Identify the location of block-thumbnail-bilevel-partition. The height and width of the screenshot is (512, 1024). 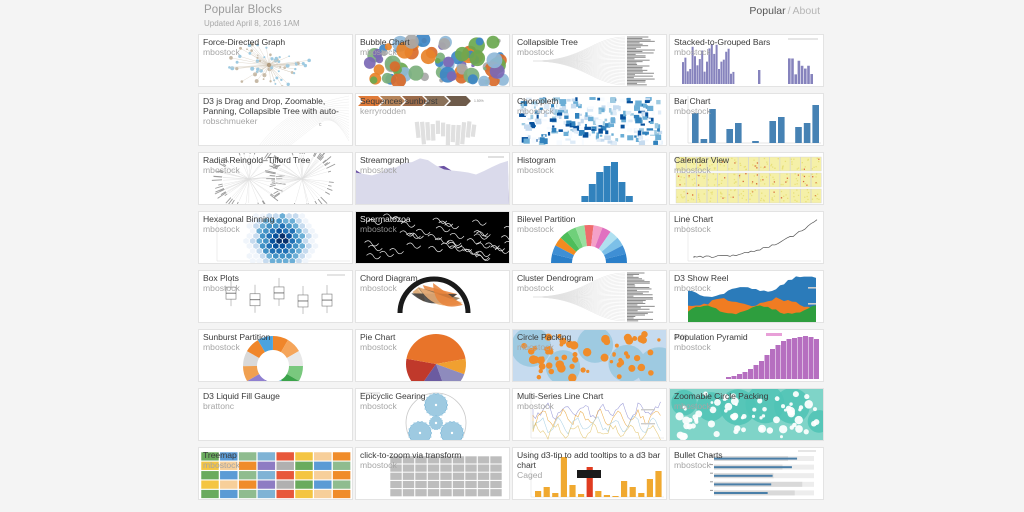
(589, 237).